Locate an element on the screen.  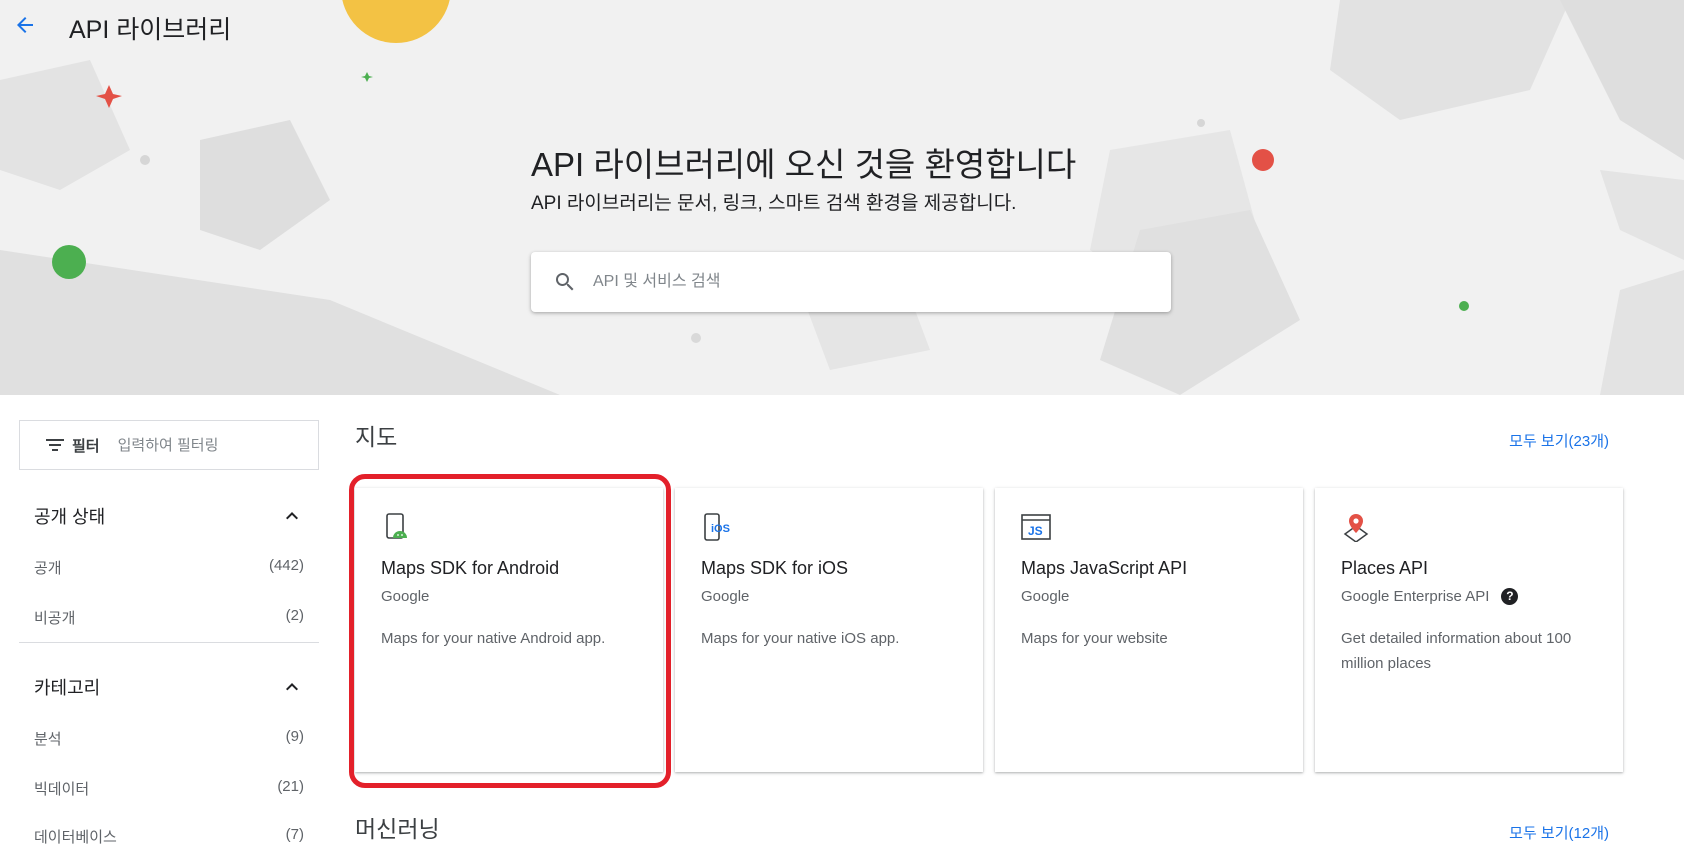
svg-text: JS is located at coordinates (1035, 531).